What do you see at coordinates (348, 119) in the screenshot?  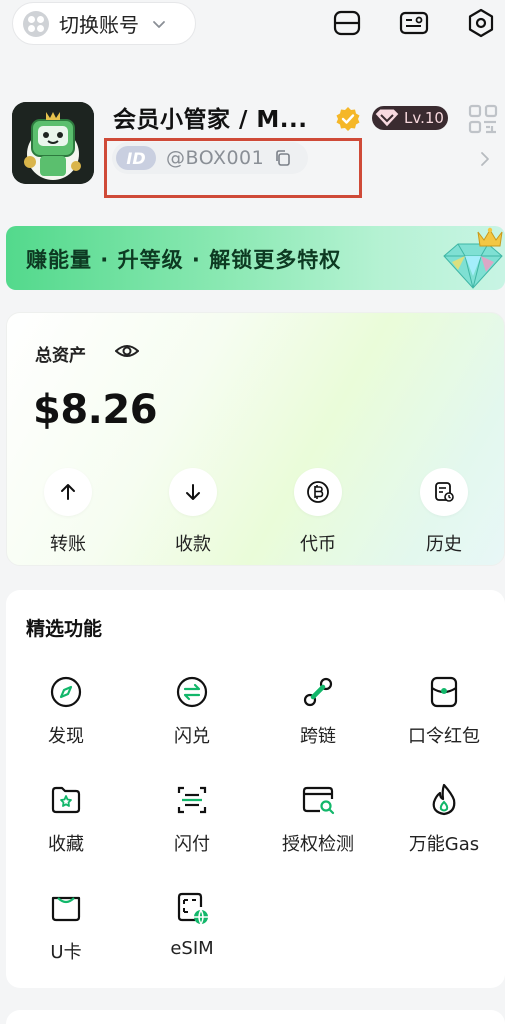 I see `verified-badge-icon` at bounding box center [348, 119].